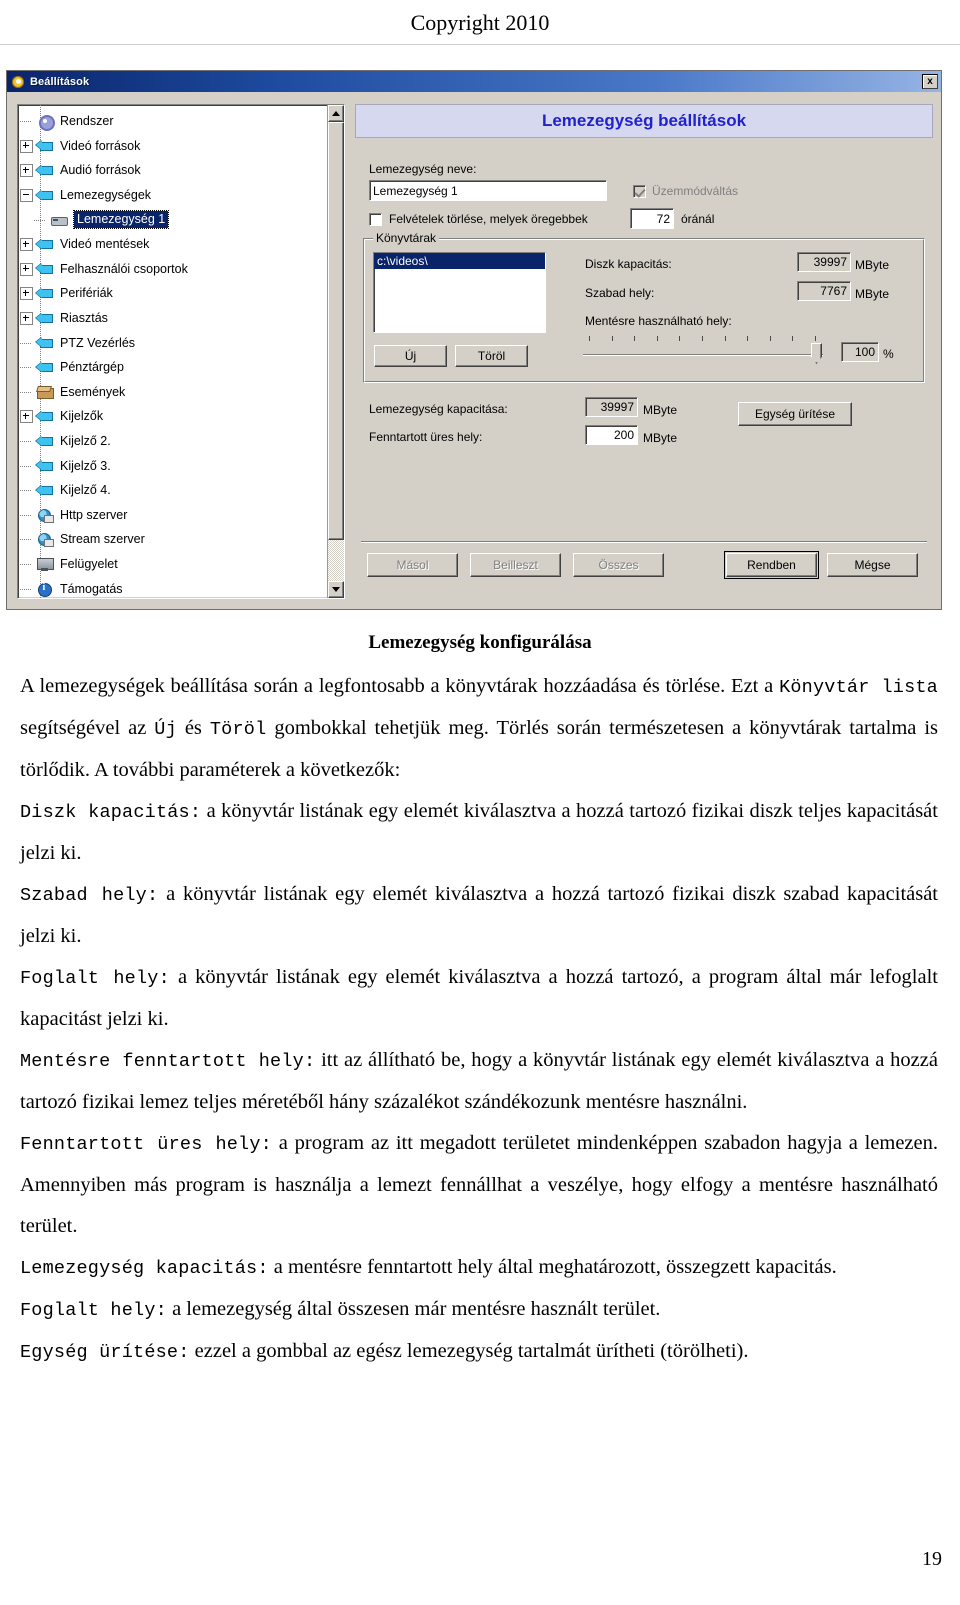 Image resolution: width=960 pixels, height=1605 pixels. Describe the element at coordinates (412, 565) in the screenshot. I see `copy-button: Másol` at that location.